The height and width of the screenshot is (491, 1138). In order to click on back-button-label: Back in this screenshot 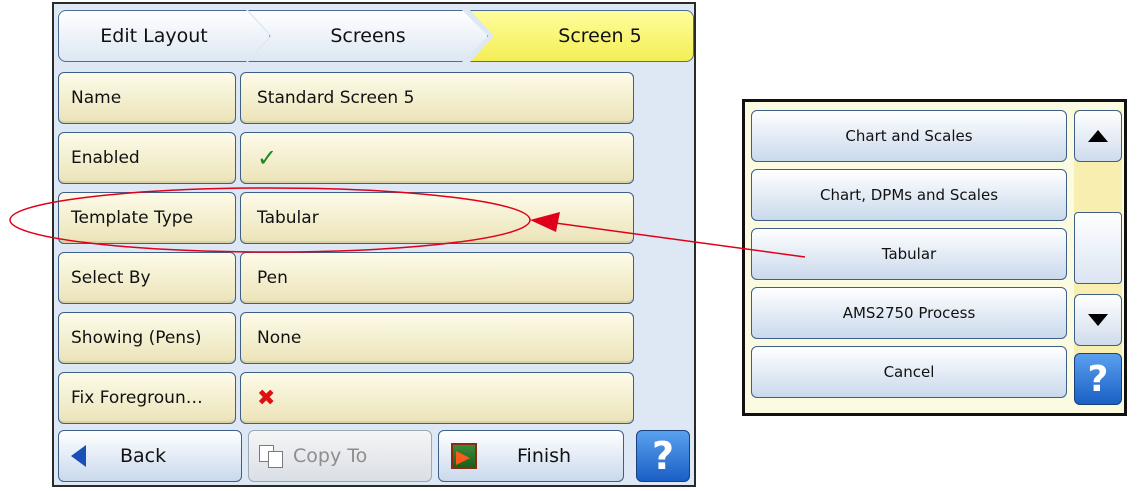, I will do `click(143, 456)`.